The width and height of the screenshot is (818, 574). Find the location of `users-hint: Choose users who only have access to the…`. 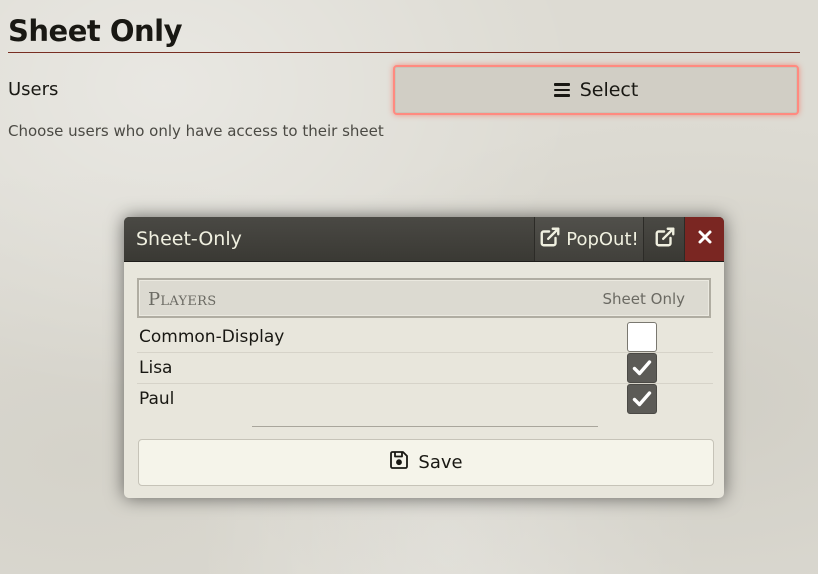

users-hint: Choose users who only have access to the… is located at coordinates (196, 131).